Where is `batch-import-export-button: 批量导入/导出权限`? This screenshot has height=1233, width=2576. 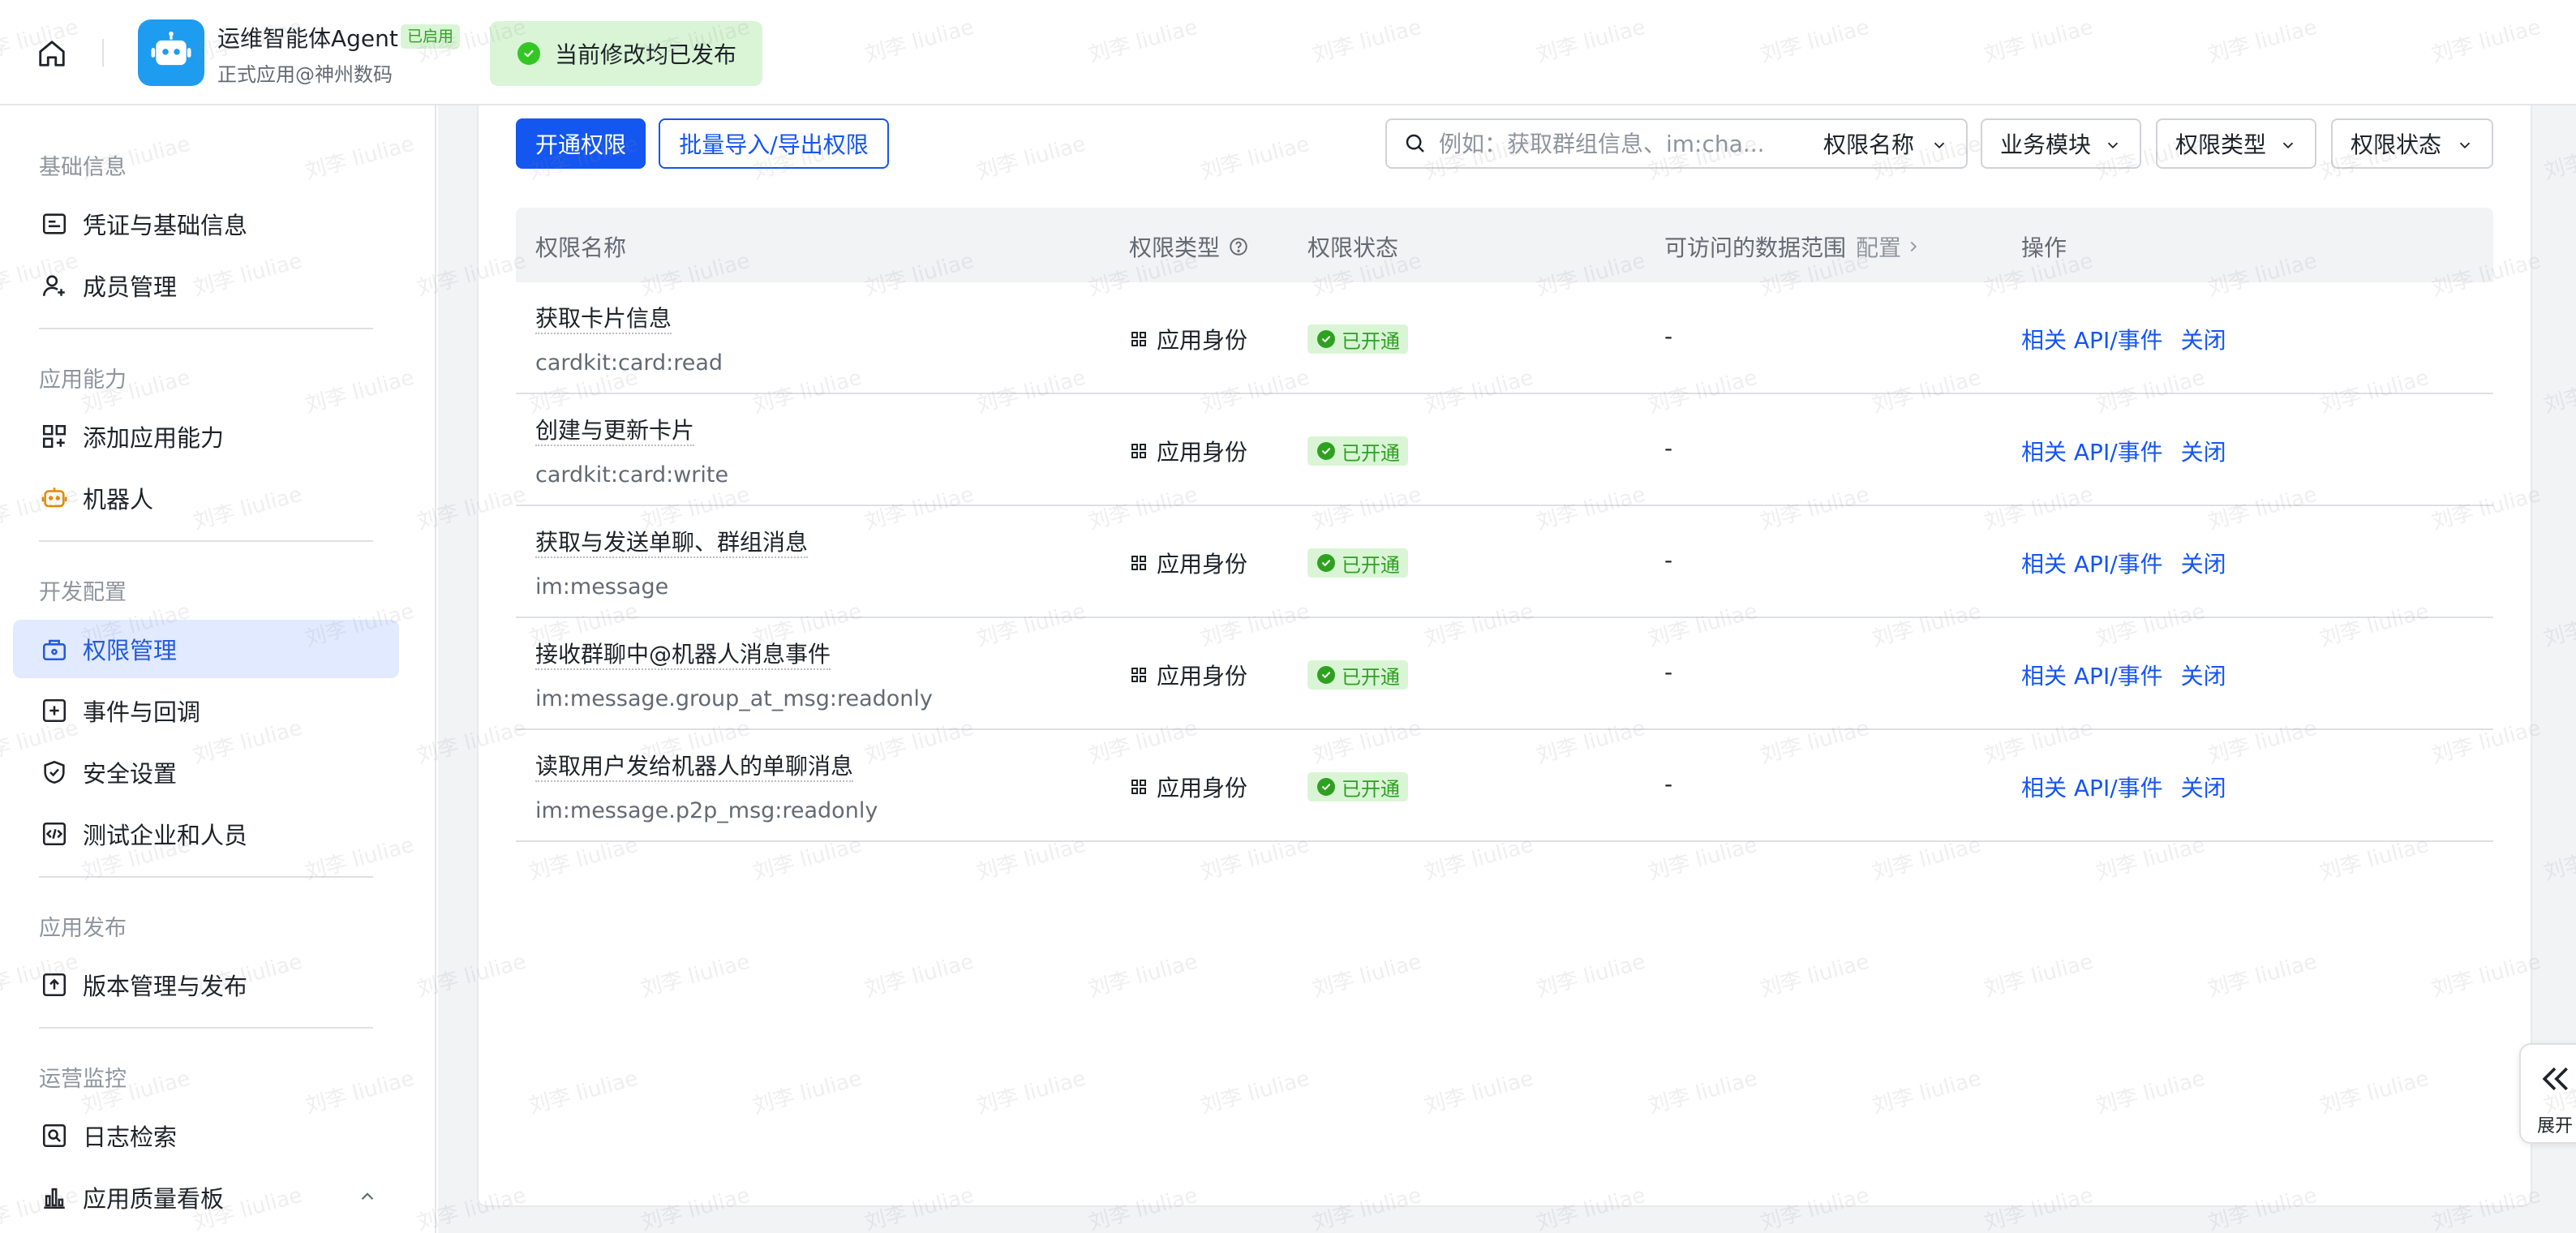
batch-import-export-button: 批量导入/导出权限 is located at coordinates (774, 143).